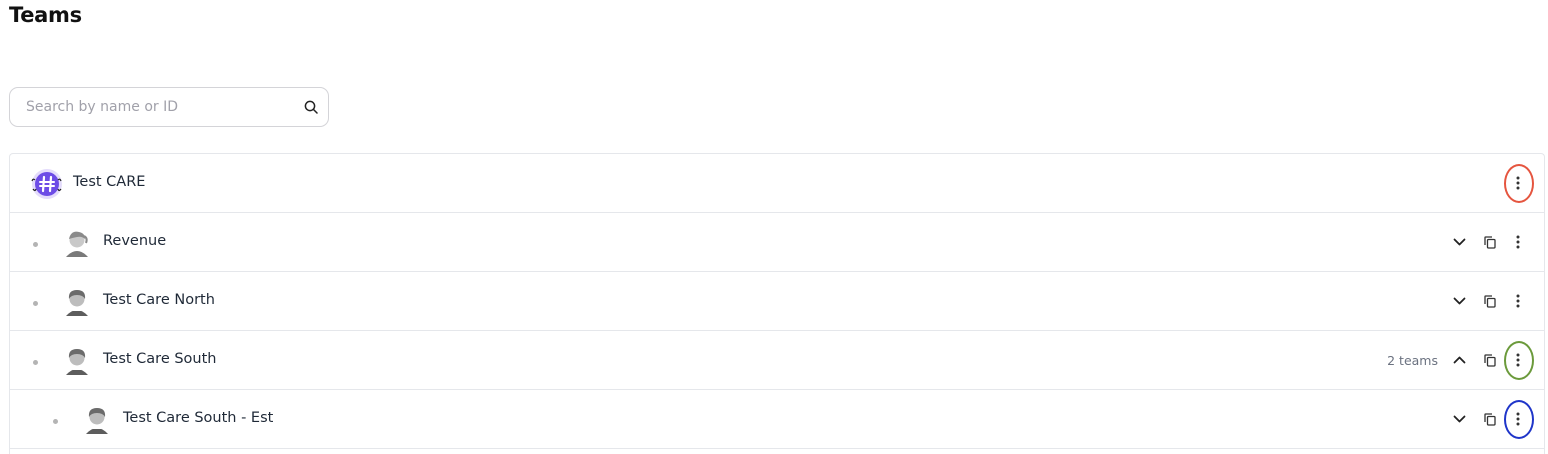 This screenshot has width=1548, height=454. Describe the element at coordinates (46, 184) in the screenshot. I see `organization-logo-icon` at that location.